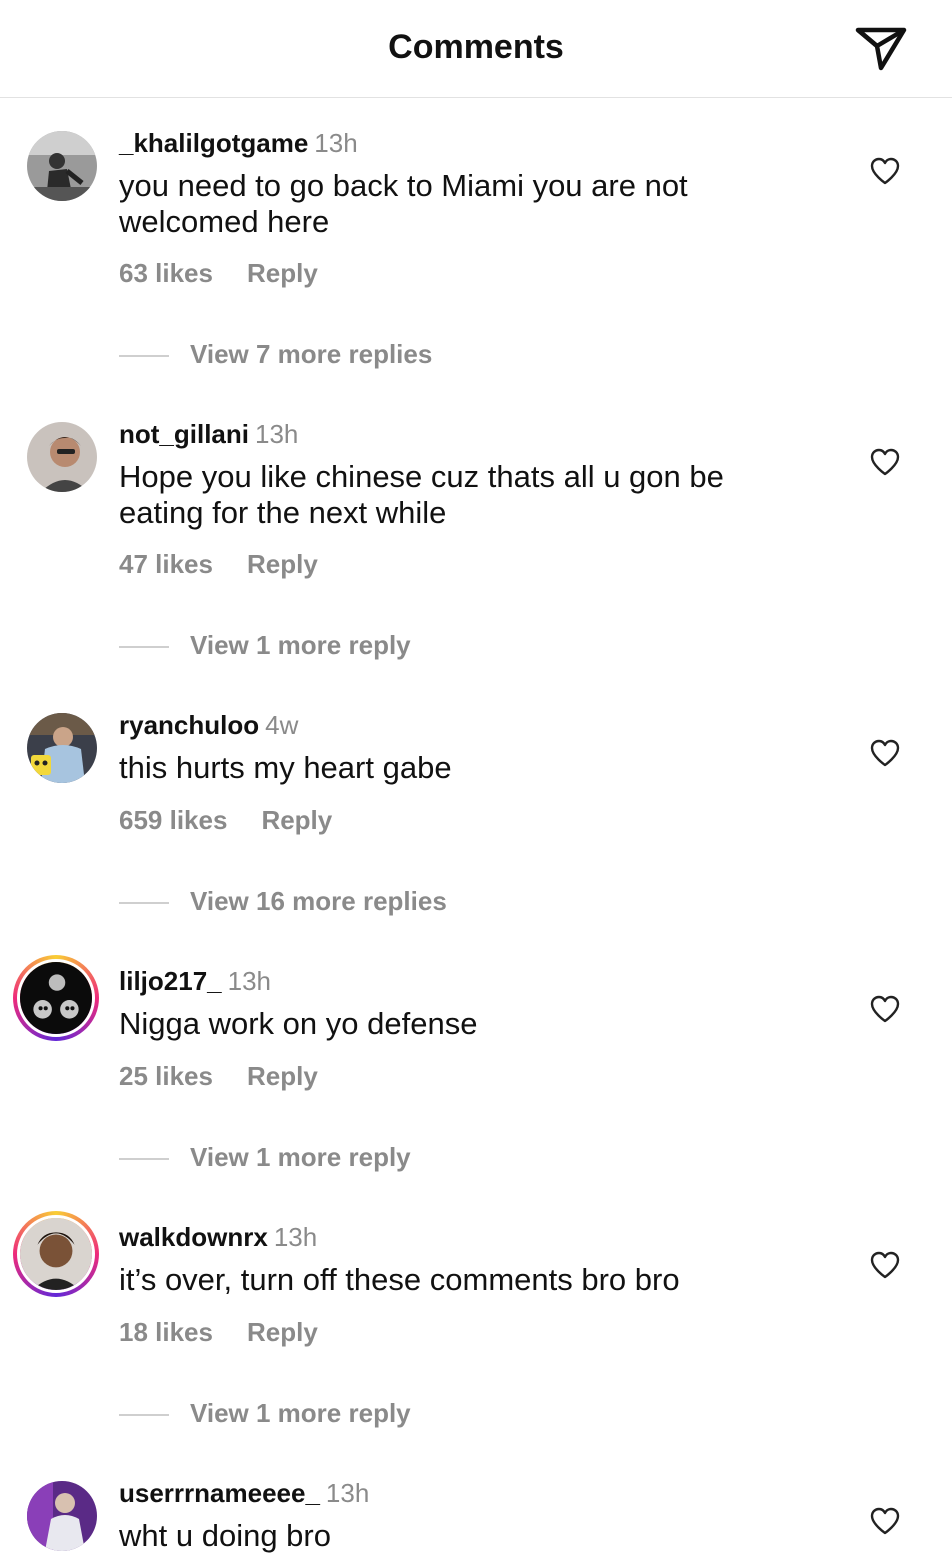 This screenshot has height=1558, width=952. Describe the element at coordinates (218, 1332) in the screenshot. I see `comment-actions: 18 likes Reply` at that location.